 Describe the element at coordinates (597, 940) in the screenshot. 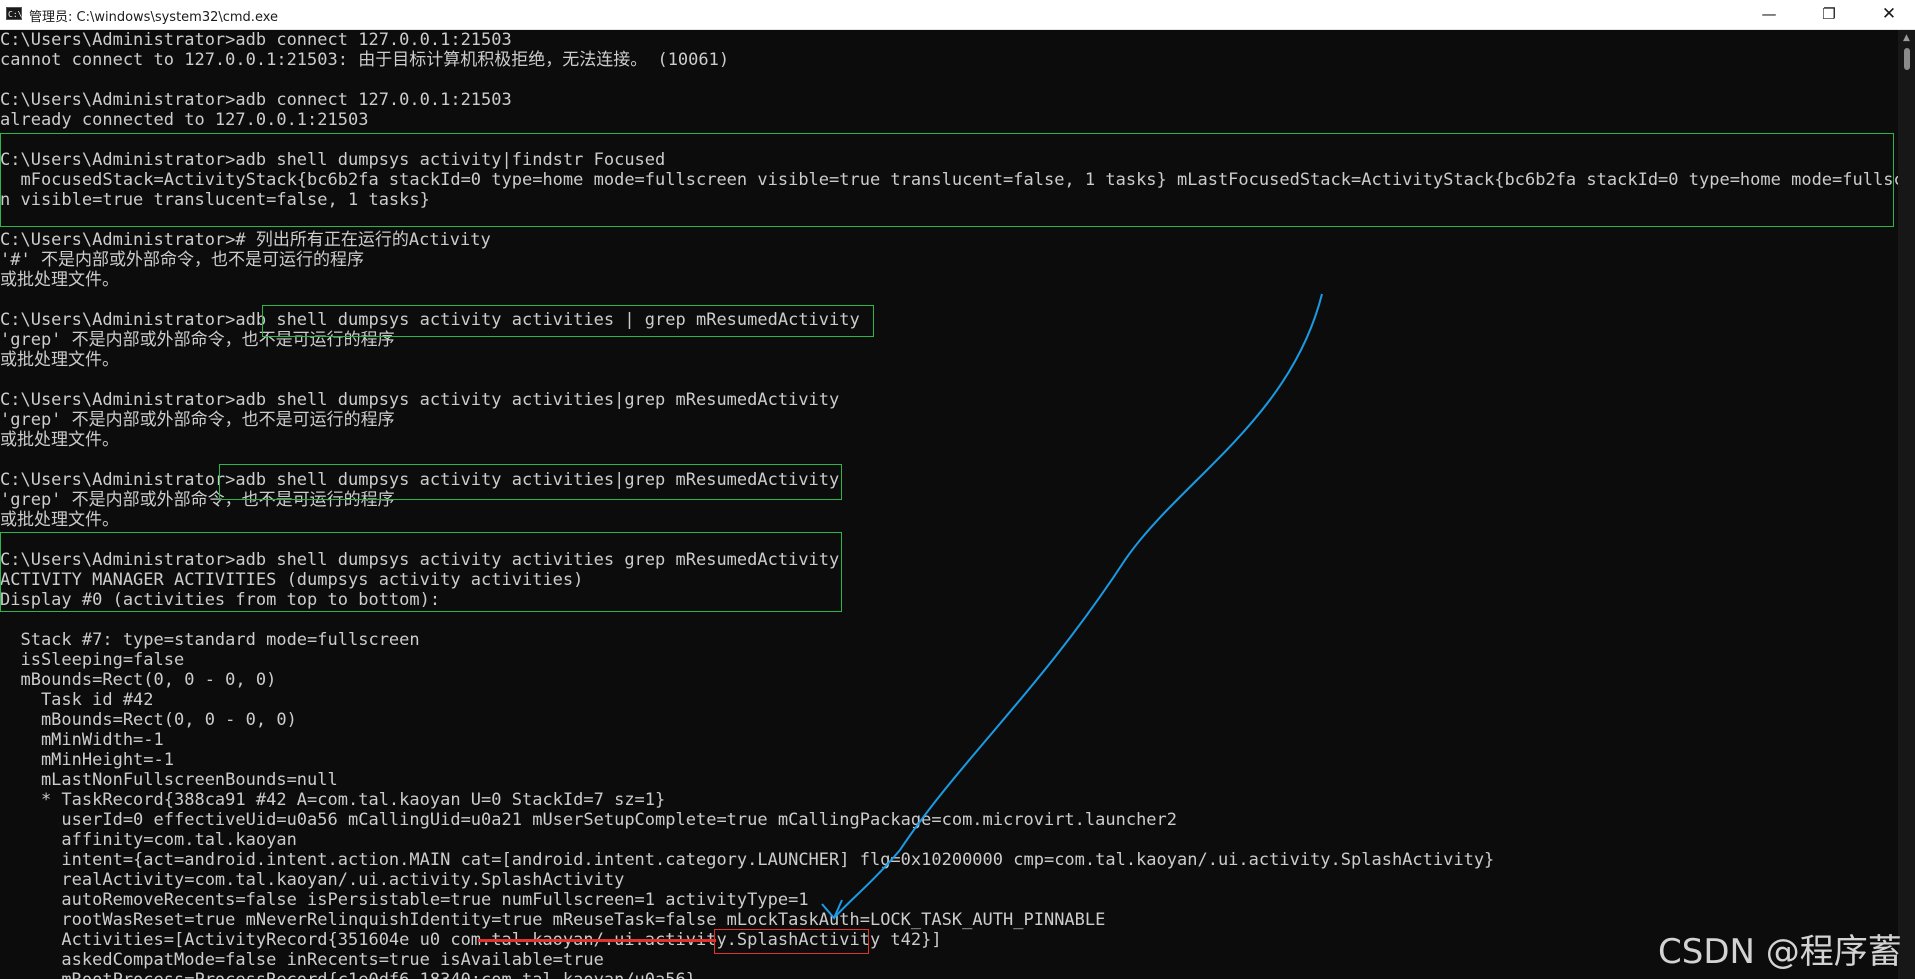

I see `strikethrough-mark` at that location.